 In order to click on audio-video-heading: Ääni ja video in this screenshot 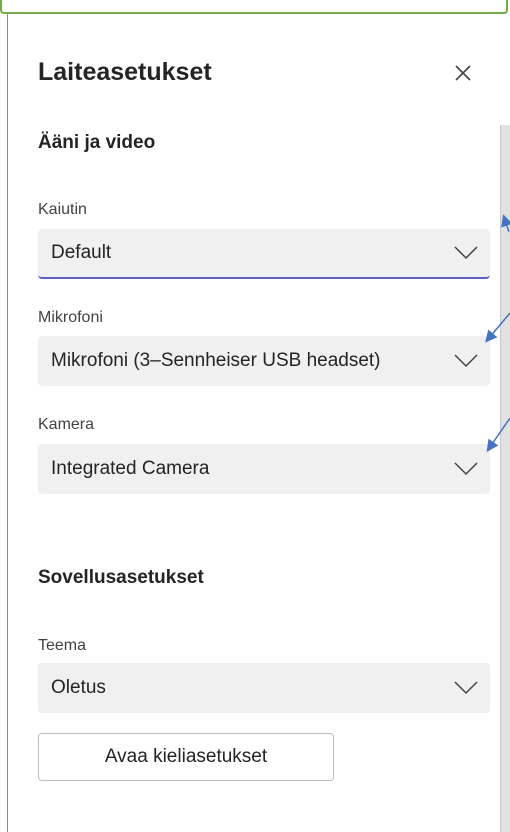, I will do `click(97, 142)`.